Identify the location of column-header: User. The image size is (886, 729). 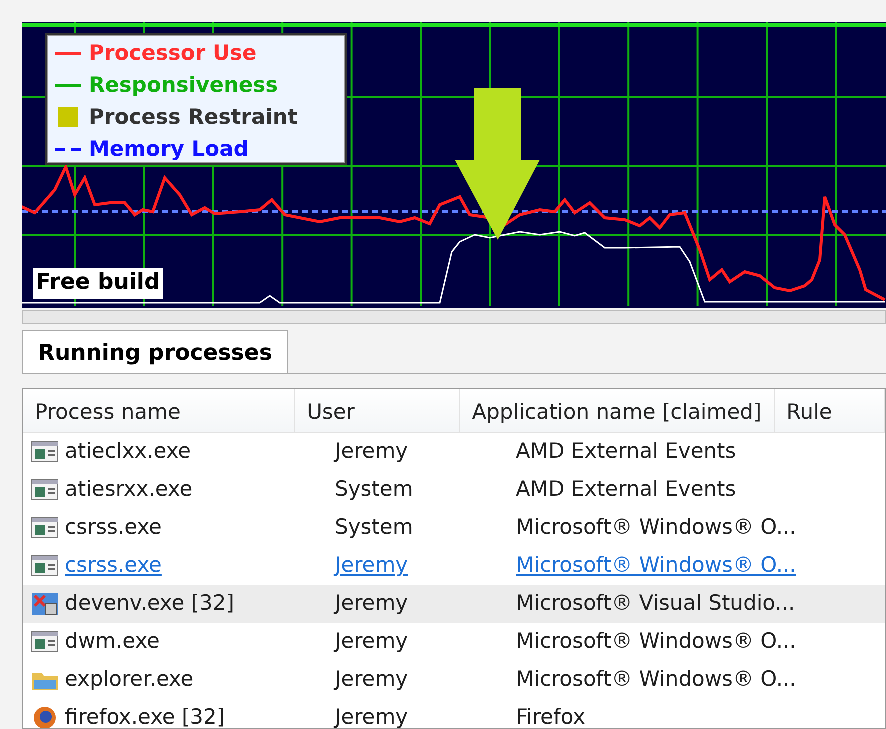
(377, 410).